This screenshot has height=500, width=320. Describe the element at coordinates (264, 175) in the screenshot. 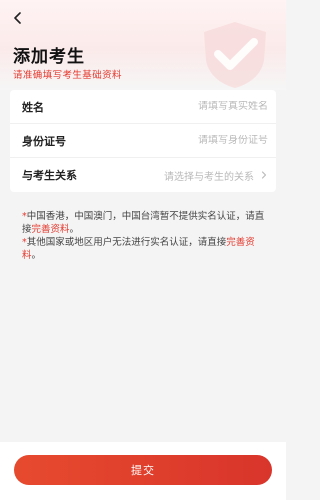

I see `chevron-right-icon` at that location.